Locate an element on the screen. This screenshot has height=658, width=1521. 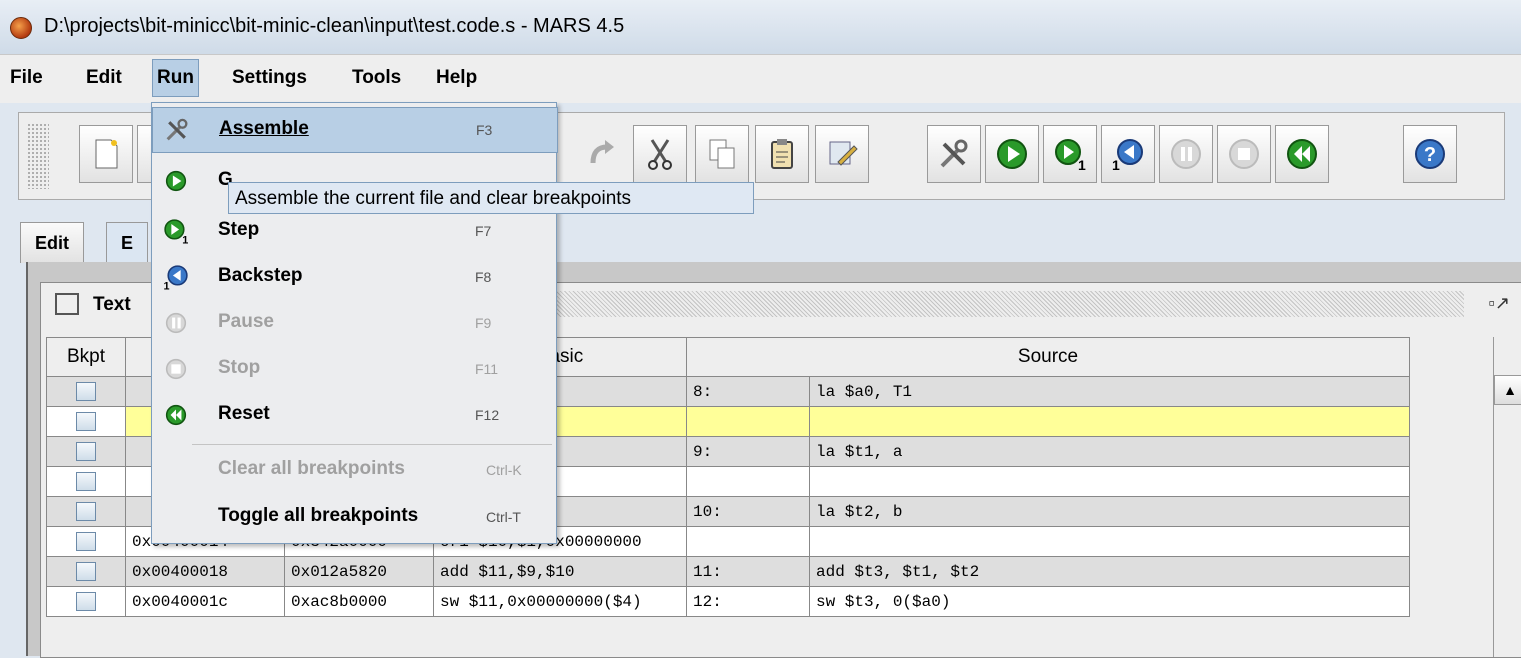
find-replace-button is located at coordinates (842, 154).